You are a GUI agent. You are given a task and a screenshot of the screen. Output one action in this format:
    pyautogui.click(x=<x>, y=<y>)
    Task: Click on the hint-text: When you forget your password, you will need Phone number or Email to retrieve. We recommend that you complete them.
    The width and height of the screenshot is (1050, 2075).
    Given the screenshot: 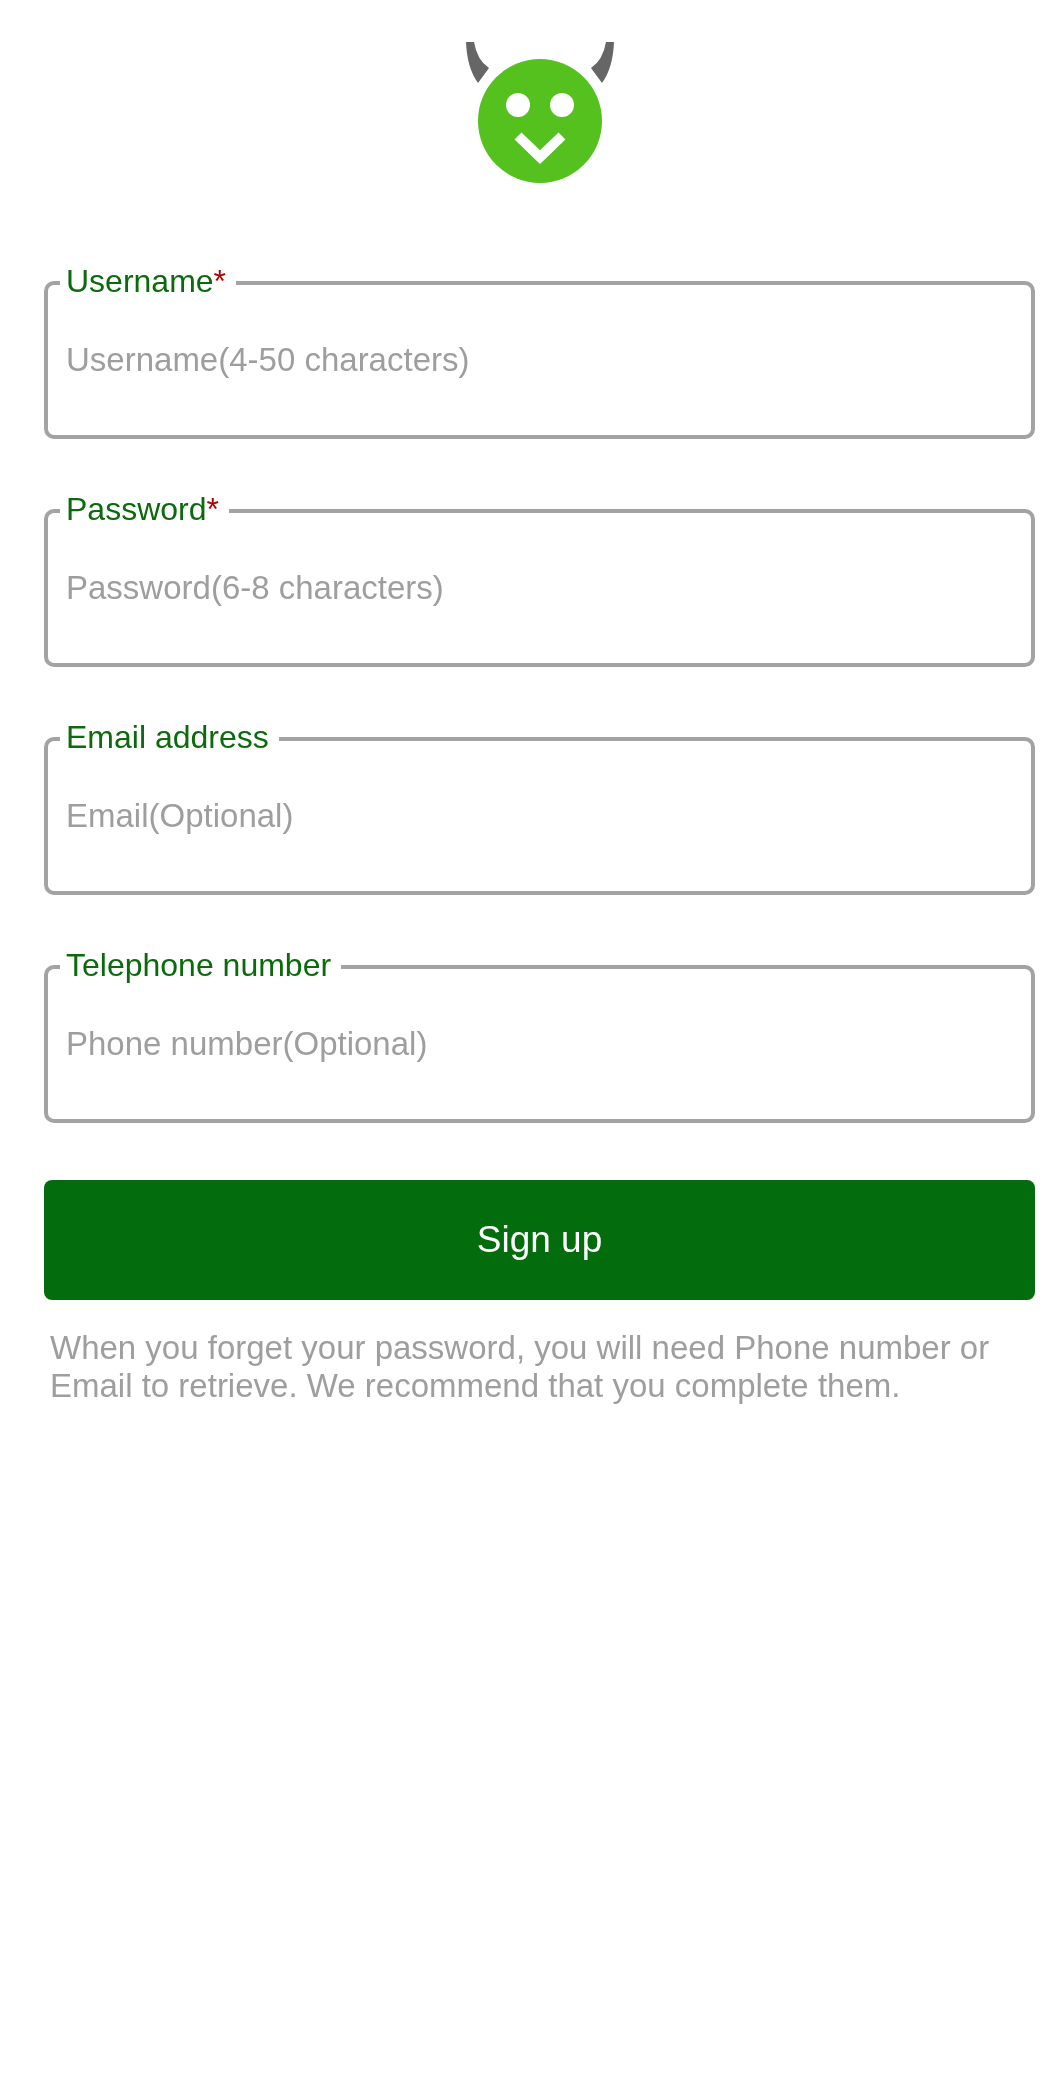 What is the action you would take?
    pyautogui.click(x=520, y=1367)
    